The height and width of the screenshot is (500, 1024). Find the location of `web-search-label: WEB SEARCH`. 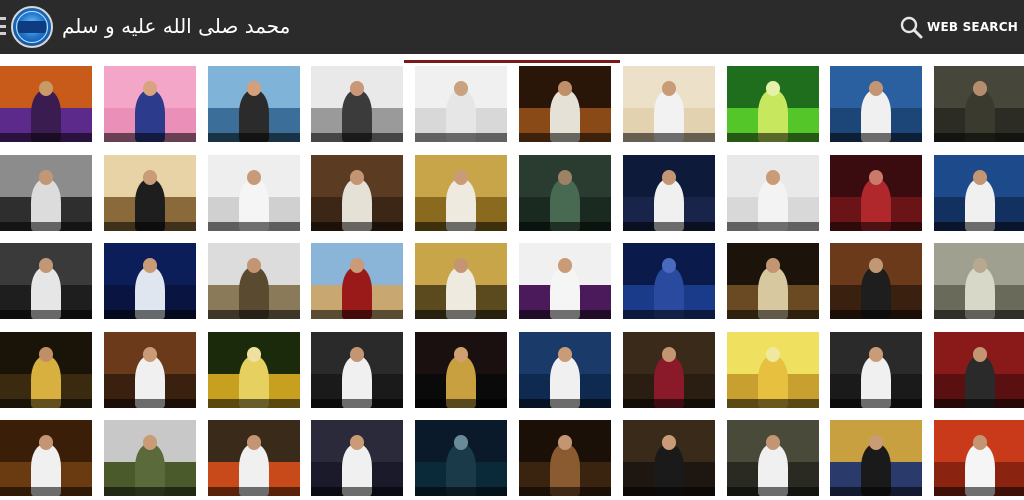

web-search-label: WEB SEARCH is located at coordinates (972, 27).